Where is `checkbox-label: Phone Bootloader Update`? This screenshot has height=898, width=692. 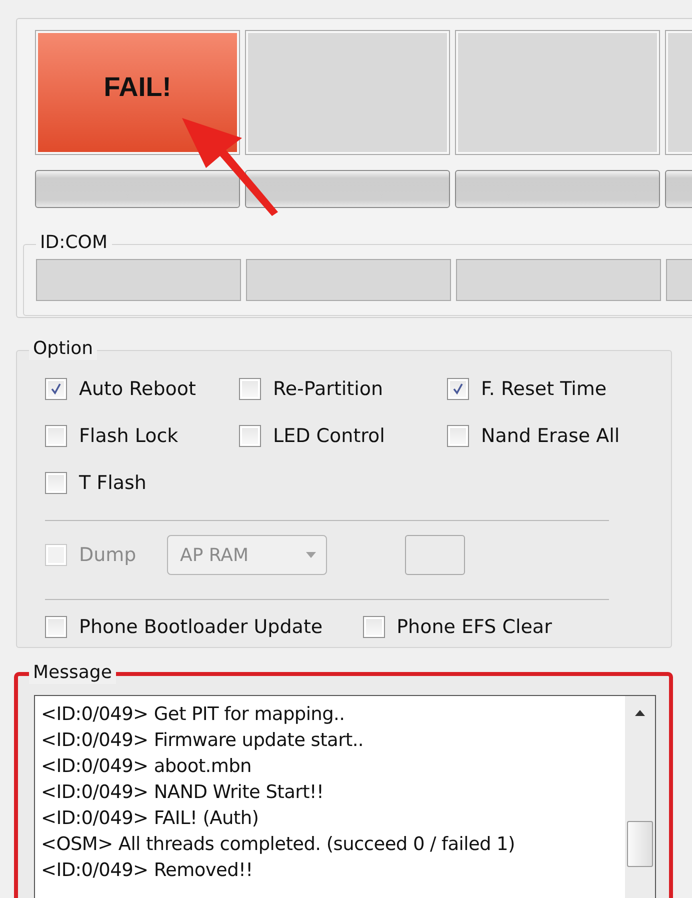
checkbox-label: Phone Bootloader Update is located at coordinates (201, 627).